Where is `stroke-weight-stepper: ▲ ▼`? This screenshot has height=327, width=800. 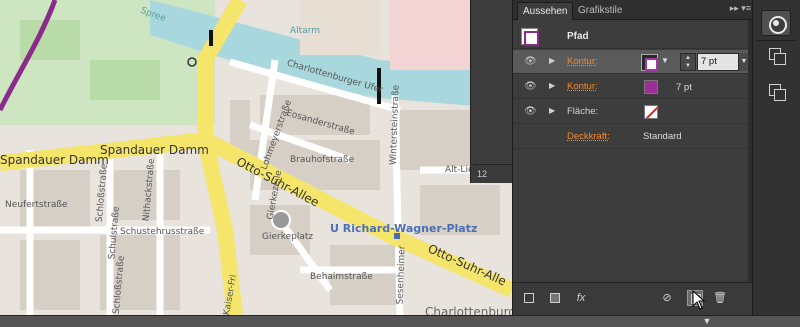
stroke-weight-stepper: ▲ ▼ is located at coordinates (688, 62).